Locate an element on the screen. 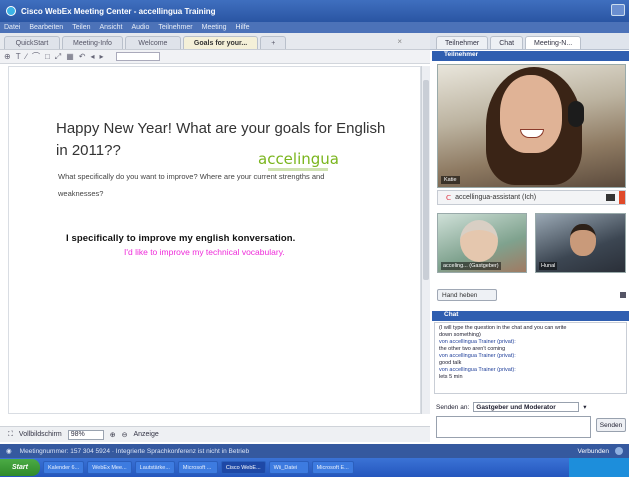 The height and width of the screenshot is (477, 629). menu-item-audio: Audio is located at coordinates (140, 27).